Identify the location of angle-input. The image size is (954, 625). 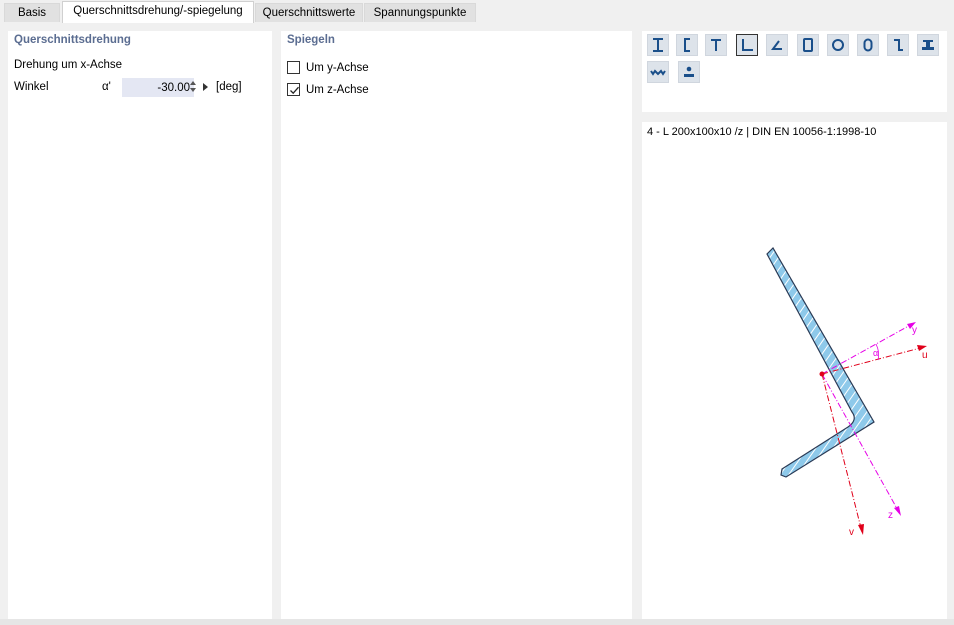
(158, 87).